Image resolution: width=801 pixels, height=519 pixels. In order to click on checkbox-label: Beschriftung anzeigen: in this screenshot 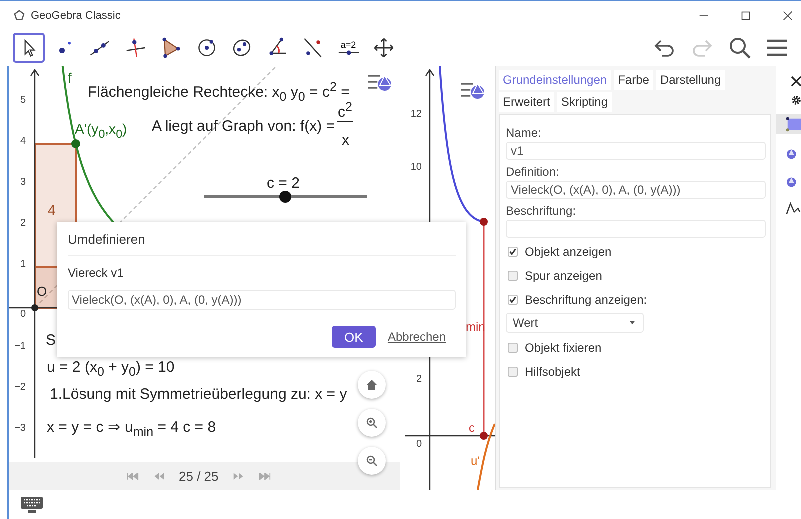, I will do `click(586, 300)`.